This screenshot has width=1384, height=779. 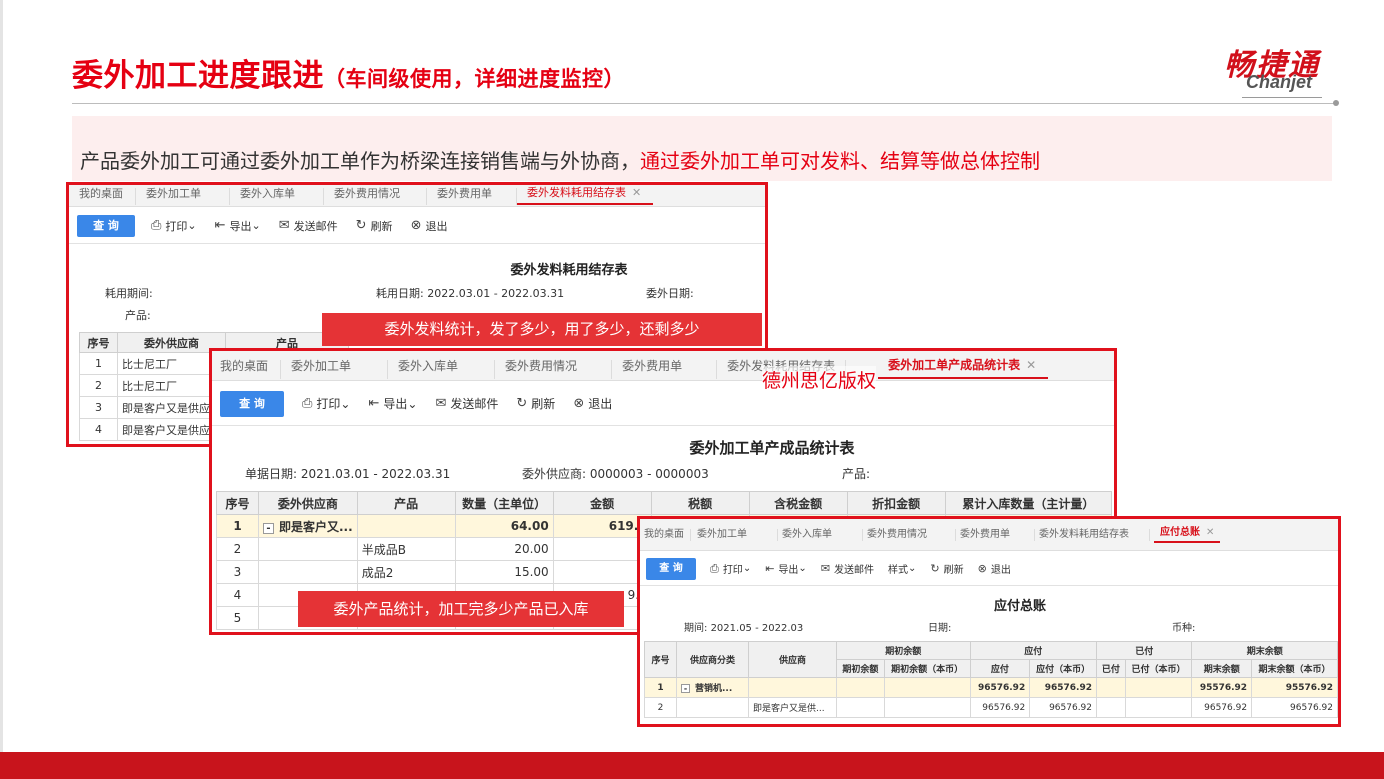 What do you see at coordinates (504, 503) in the screenshot?
I see `col-qty: 数量（主单位）` at bounding box center [504, 503].